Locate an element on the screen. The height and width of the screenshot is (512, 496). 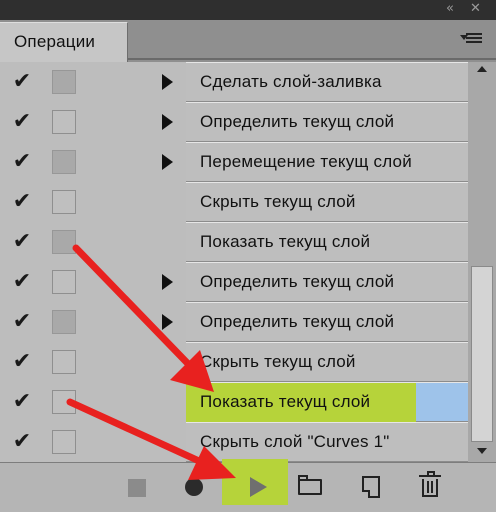
new-set-button is located at coordinates (310, 487).